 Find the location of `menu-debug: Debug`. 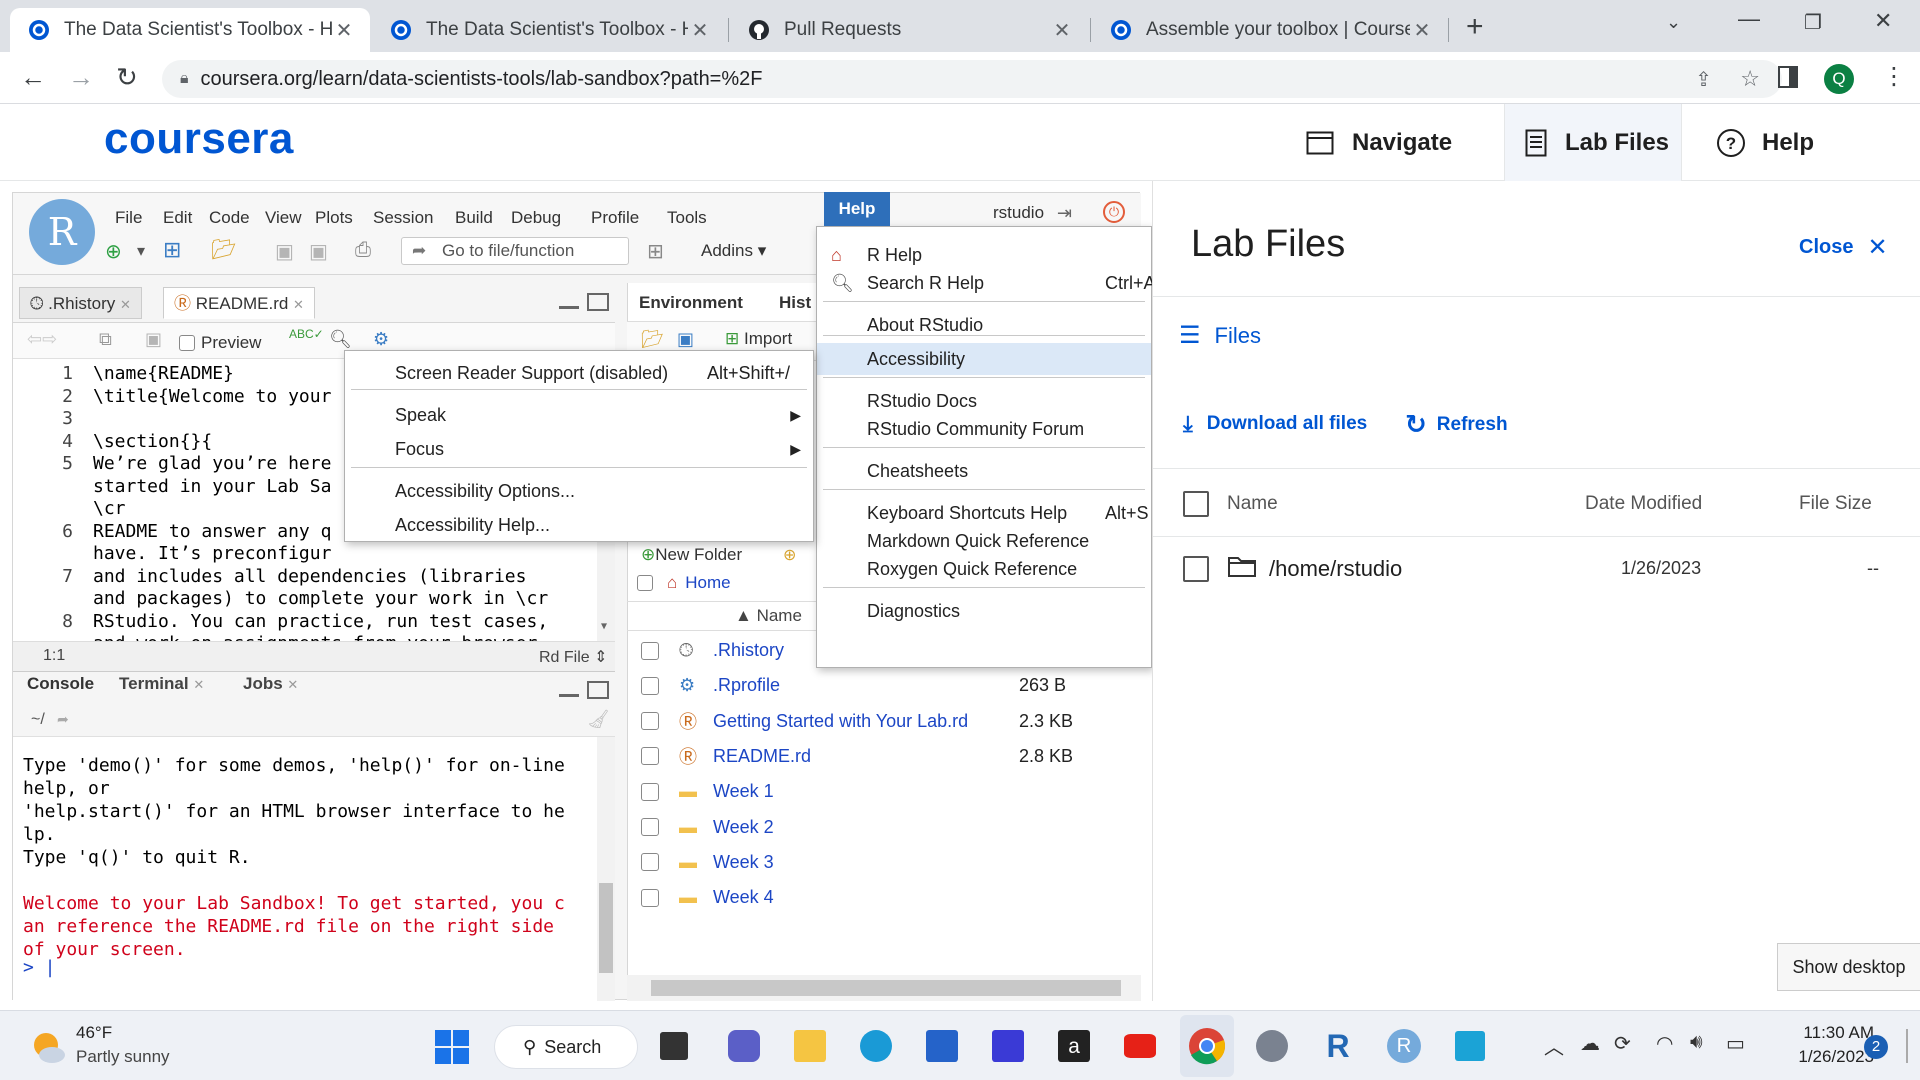

menu-debug: Debug is located at coordinates (536, 218).